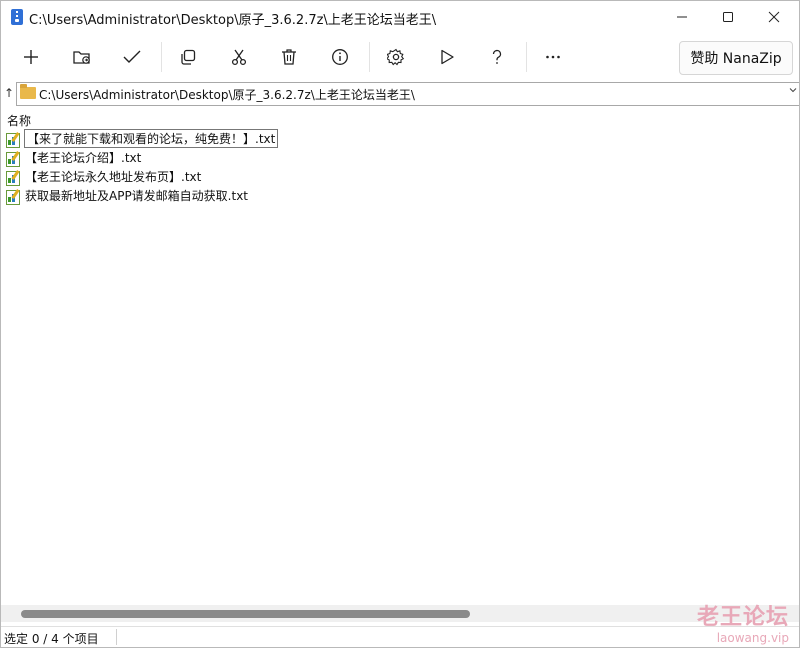 The image size is (800, 648). I want to click on minimize-button, so click(682, 17).